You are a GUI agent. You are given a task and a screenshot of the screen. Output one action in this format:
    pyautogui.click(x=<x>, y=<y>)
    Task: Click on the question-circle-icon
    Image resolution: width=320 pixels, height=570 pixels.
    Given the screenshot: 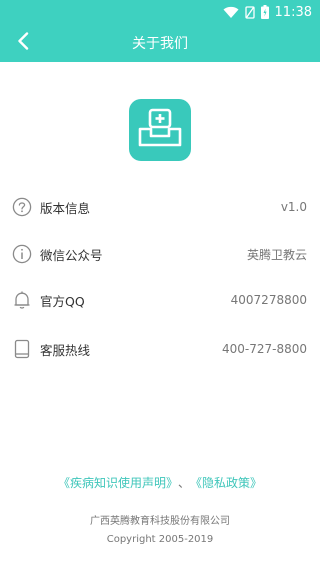 What is the action you would take?
    pyautogui.click(x=22, y=207)
    